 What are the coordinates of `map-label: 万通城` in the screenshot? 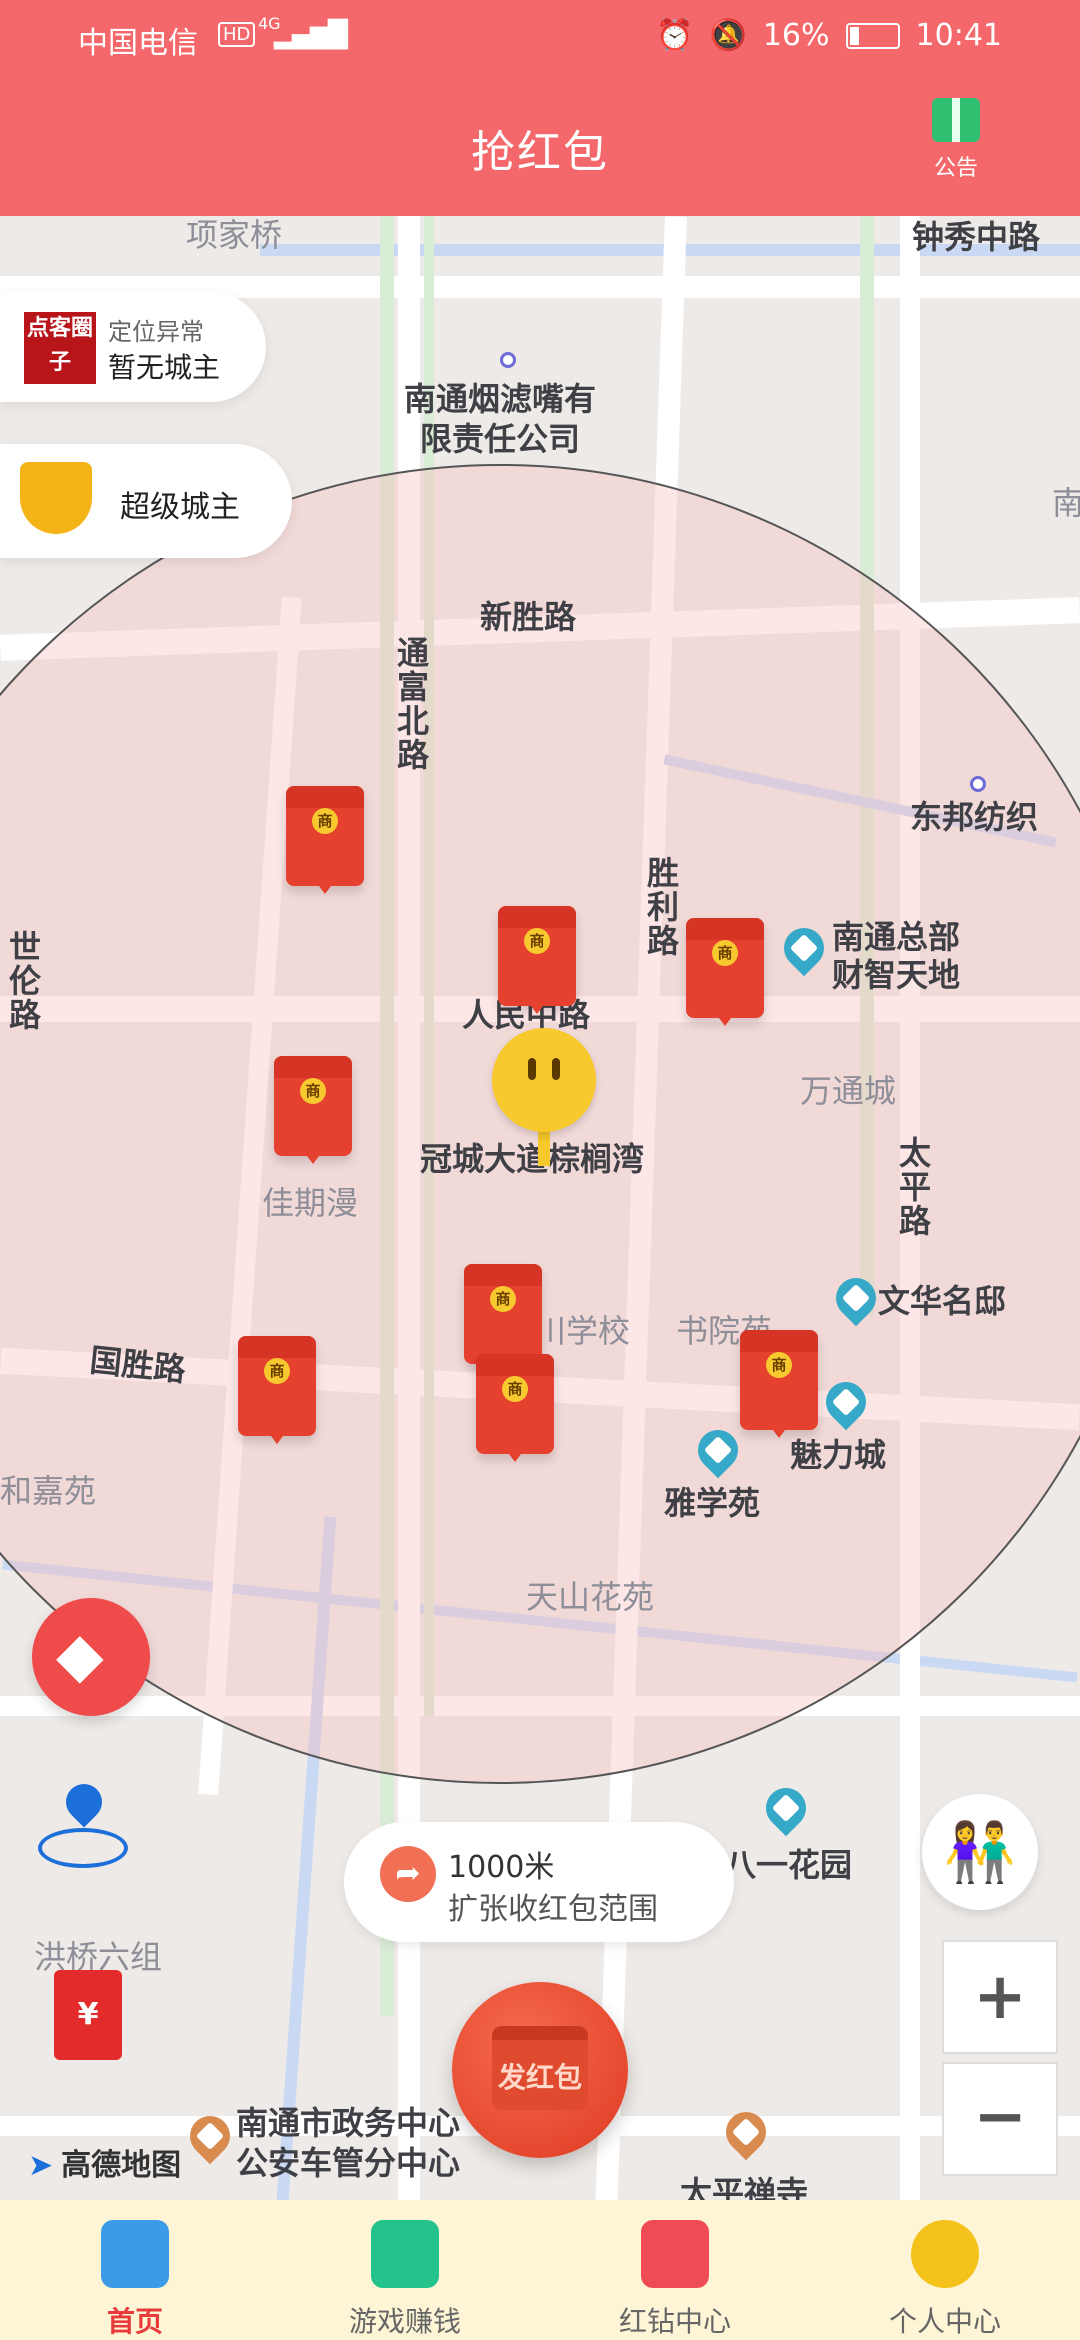 It's located at (848, 1091).